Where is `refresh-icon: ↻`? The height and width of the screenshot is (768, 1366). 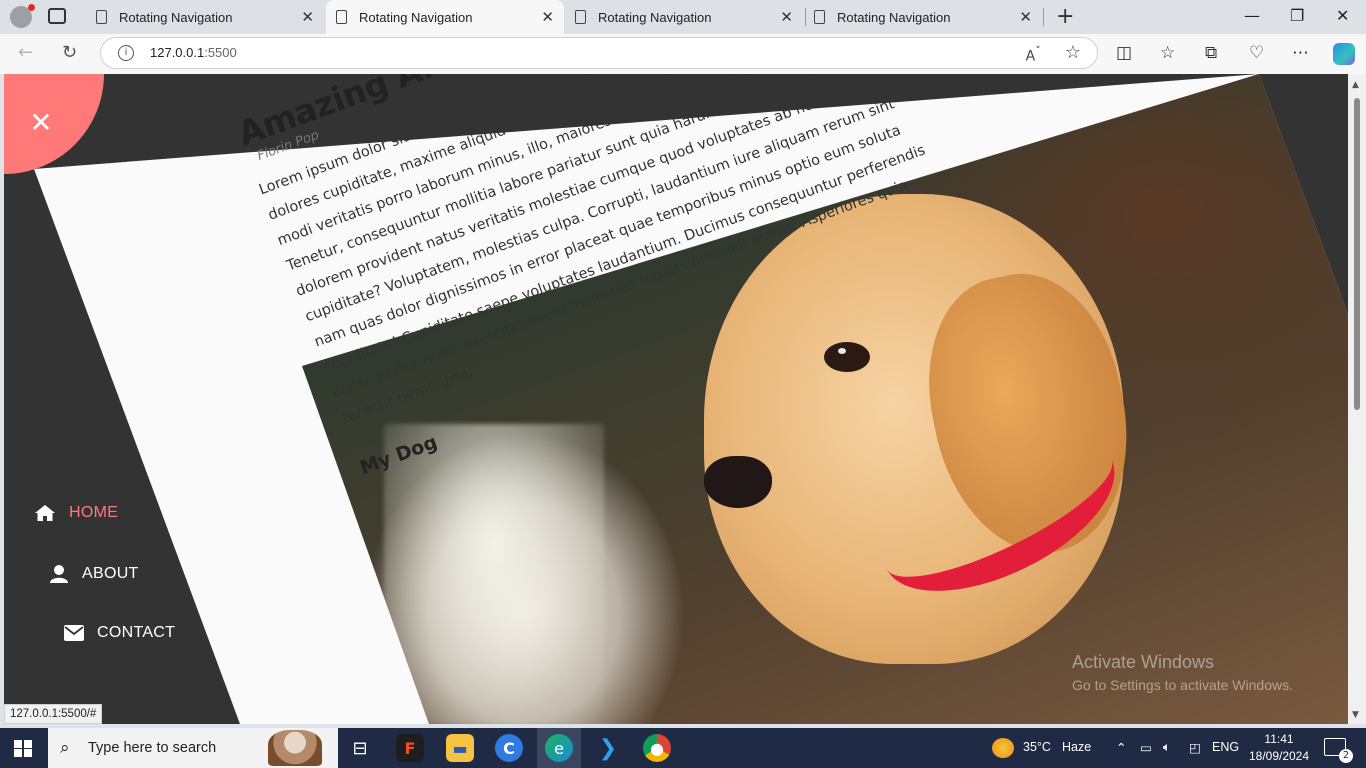 refresh-icon: ↻ is located at coordinates (69, 52).